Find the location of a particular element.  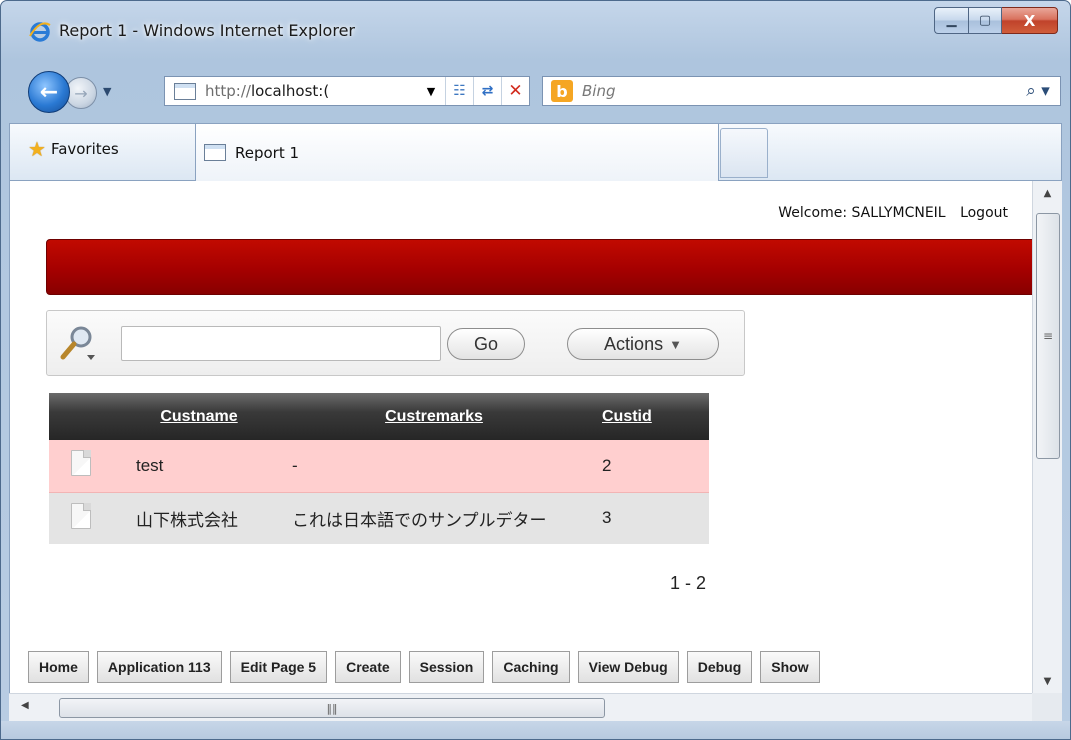

window-controls: ▁ ▢ X is located at coordinates (996, 20).